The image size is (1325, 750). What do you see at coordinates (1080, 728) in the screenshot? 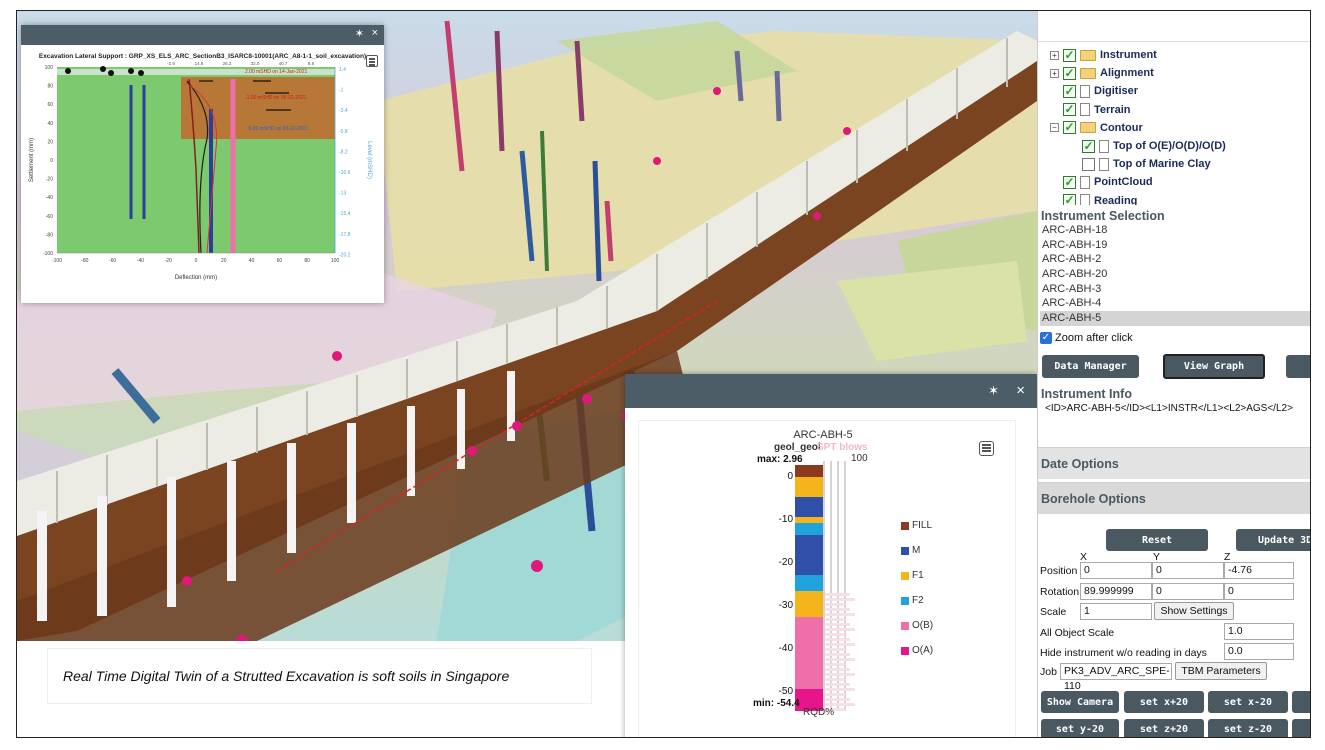
I see `set-y-minus-button: set y-20` at bounding box center [1080, 728].